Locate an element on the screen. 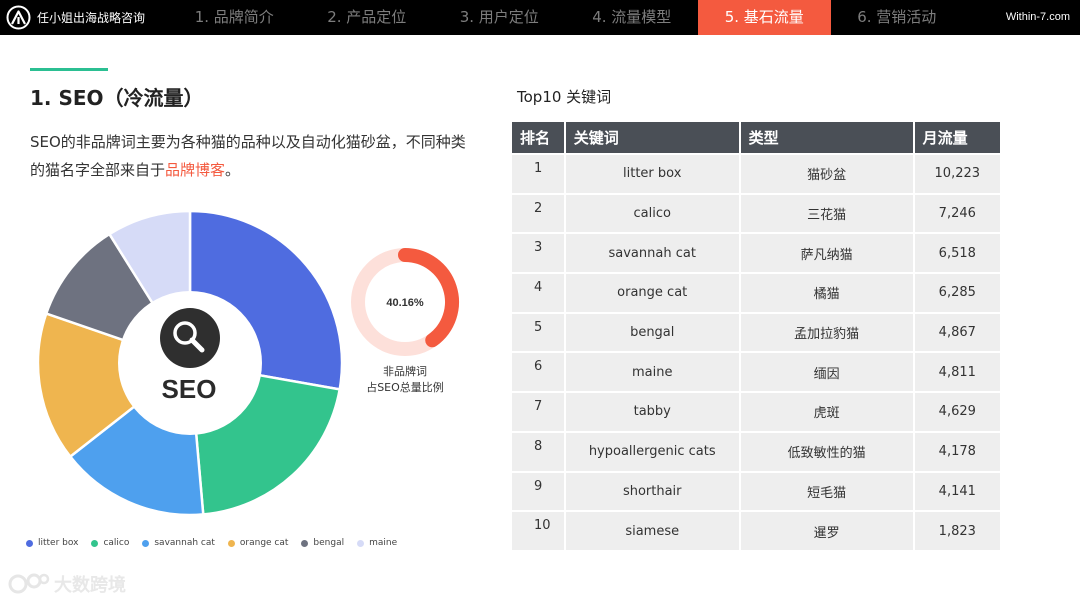 The height and width of the screenshot is (607, 1080). cell-keyword: hypoallergenic cats is located at coordinates (652, 451).